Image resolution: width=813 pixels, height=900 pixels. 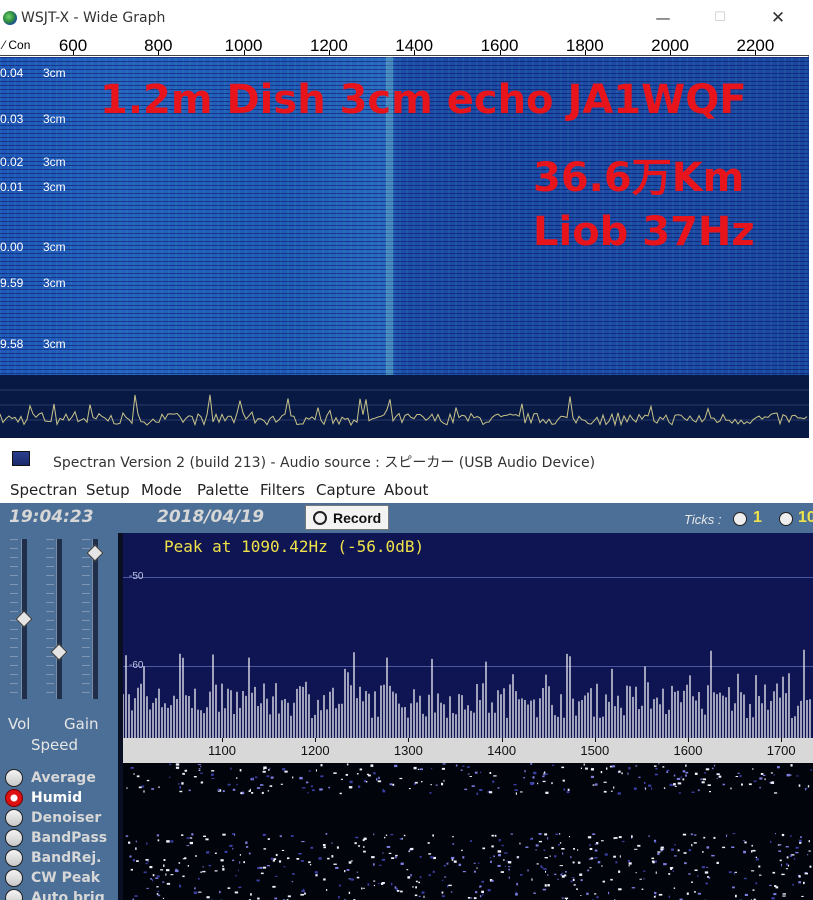 I want to click on option-humid: Humid, so click(x=43, y=798).